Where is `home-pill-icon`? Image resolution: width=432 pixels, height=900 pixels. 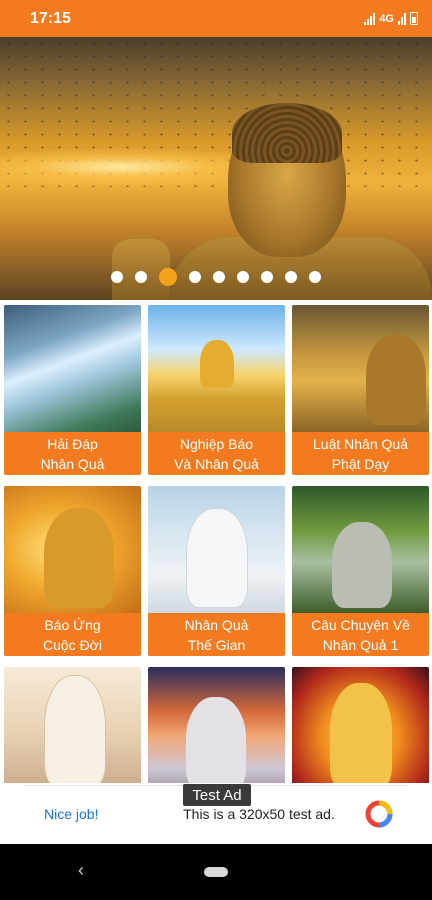 home-pill-icon is located at coordinates (216, 872).